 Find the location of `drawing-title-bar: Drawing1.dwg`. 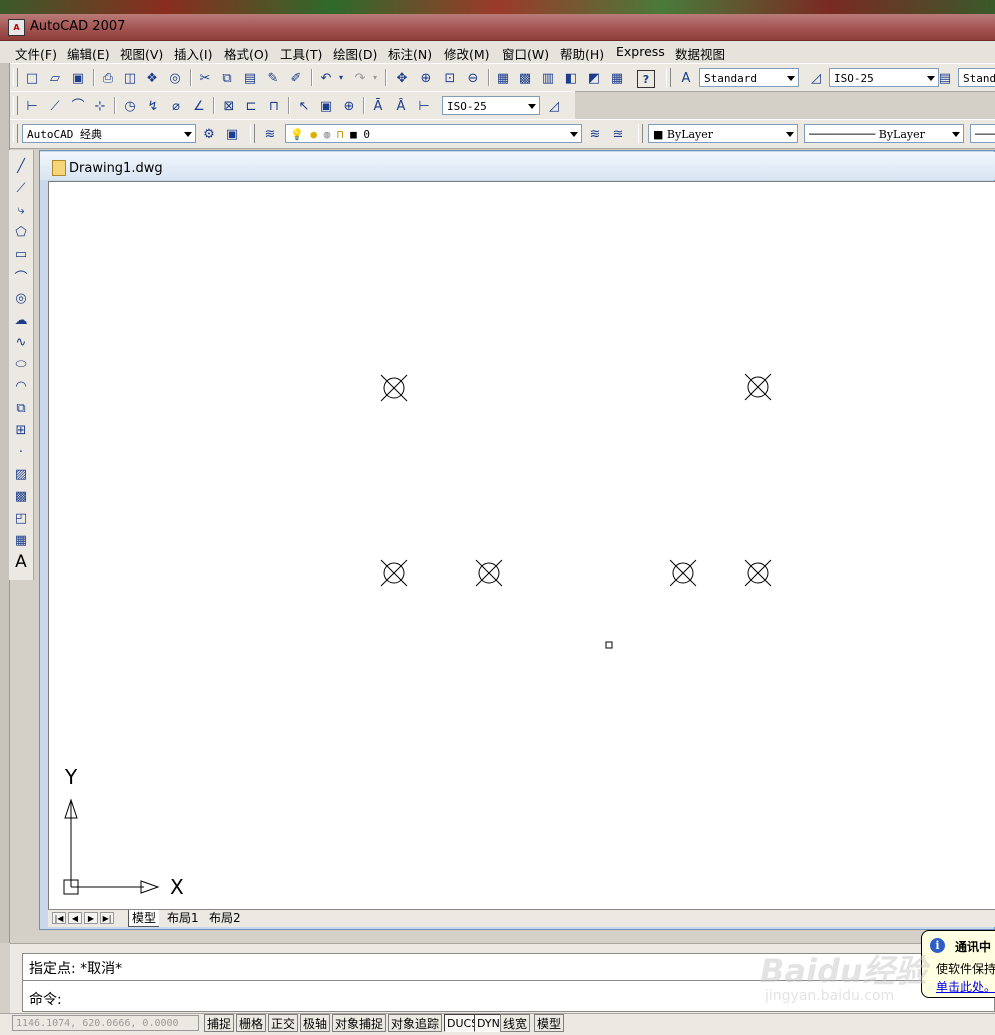

drawing-title-bar: Drawing1.dwg is located at coordinates (517, 166).